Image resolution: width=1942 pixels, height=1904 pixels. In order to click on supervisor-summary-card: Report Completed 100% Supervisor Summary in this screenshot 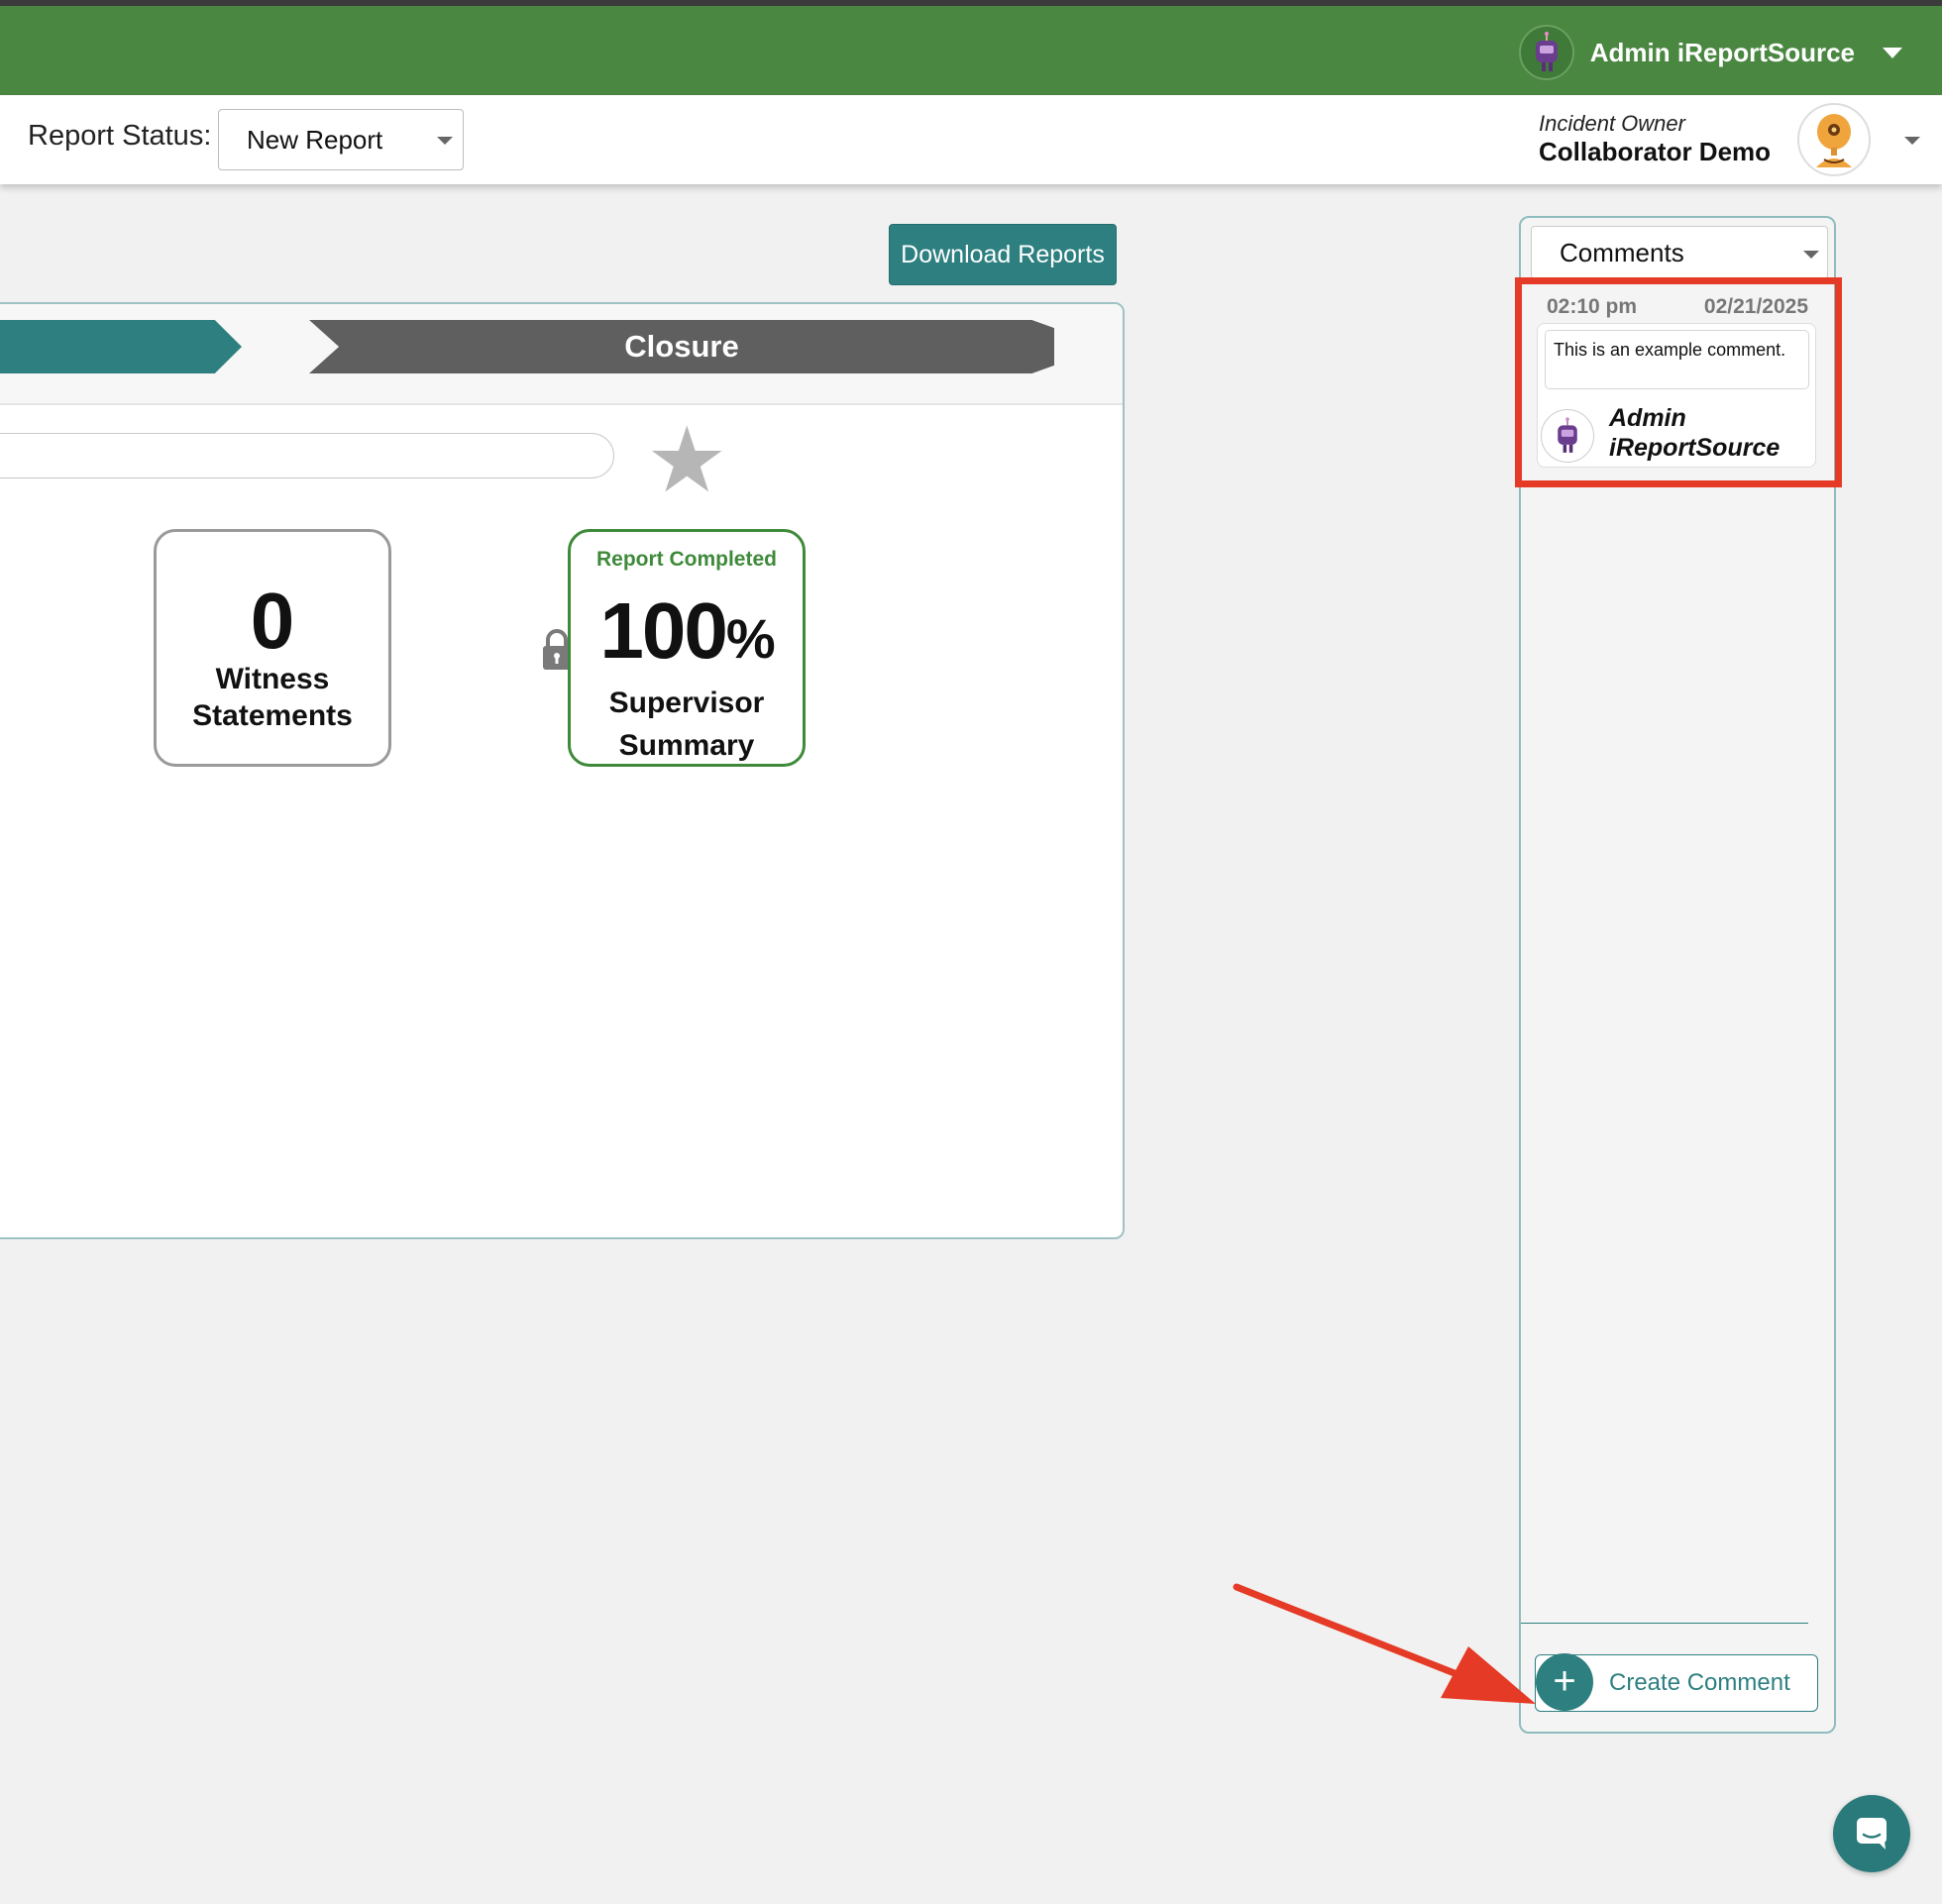, I will do `click(687, 648)`.